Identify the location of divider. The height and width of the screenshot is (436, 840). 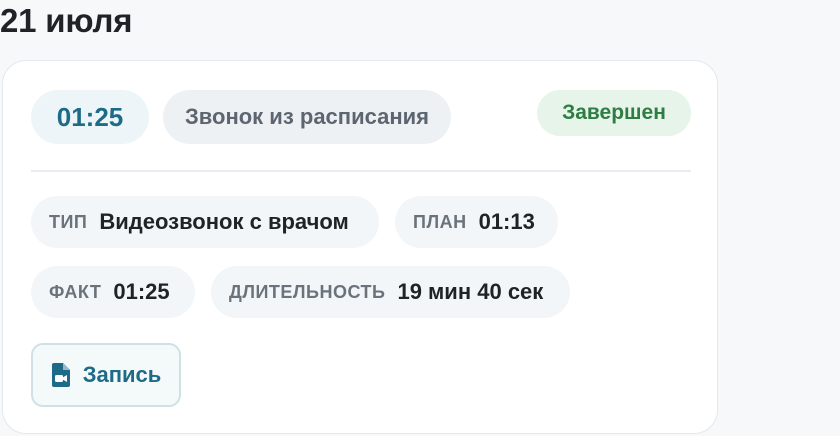
(361, 171).